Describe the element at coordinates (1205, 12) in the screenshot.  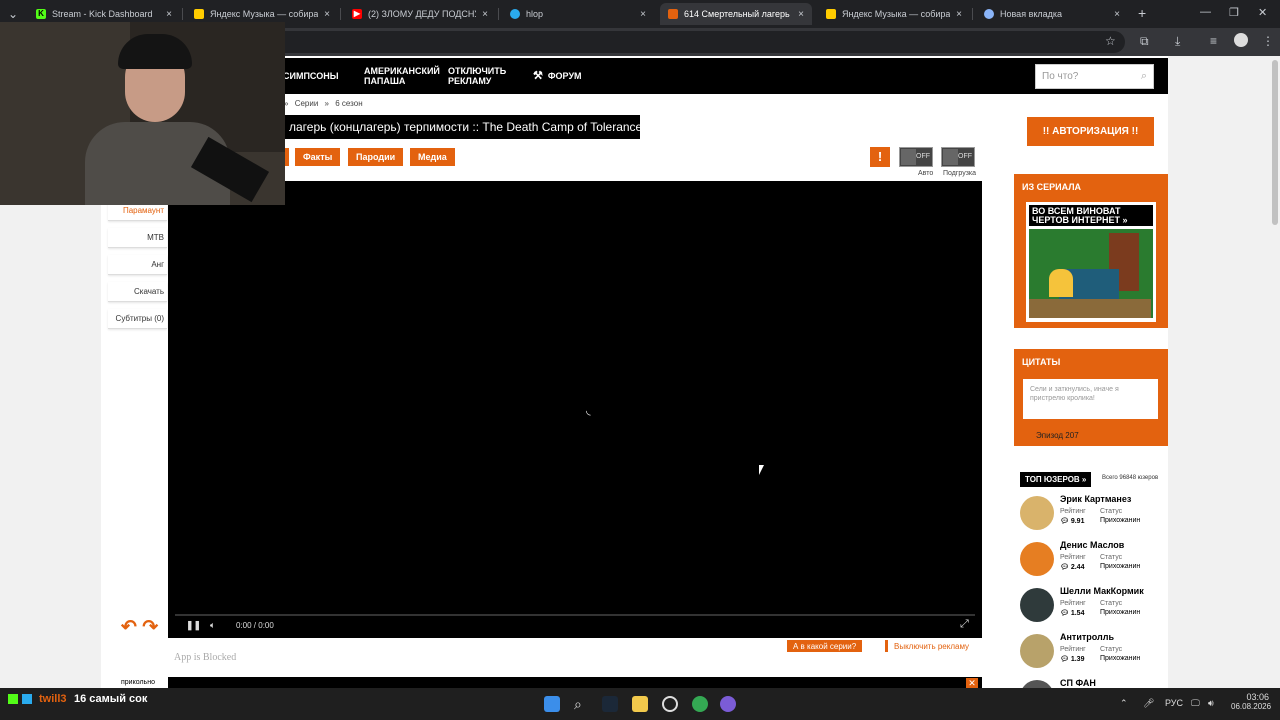
I see `minimize-icon: —` at that location.